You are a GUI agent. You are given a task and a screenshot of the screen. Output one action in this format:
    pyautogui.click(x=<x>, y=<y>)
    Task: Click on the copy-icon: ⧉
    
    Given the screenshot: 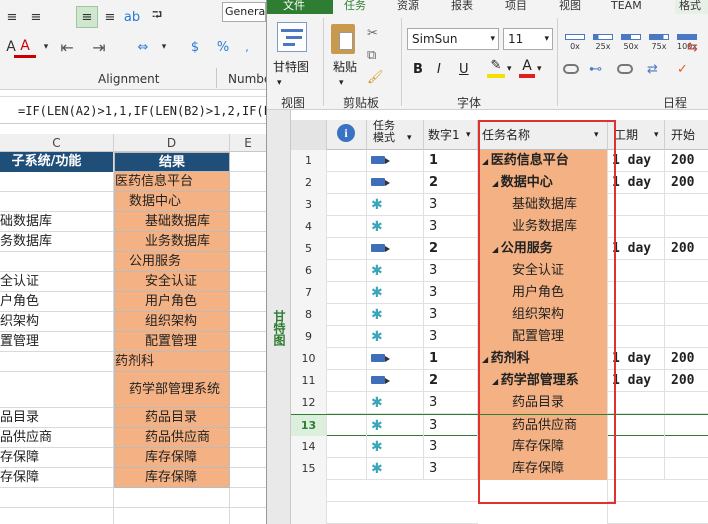 What is the action you would take?
    pyautogui.click(x=371, y=55)
    